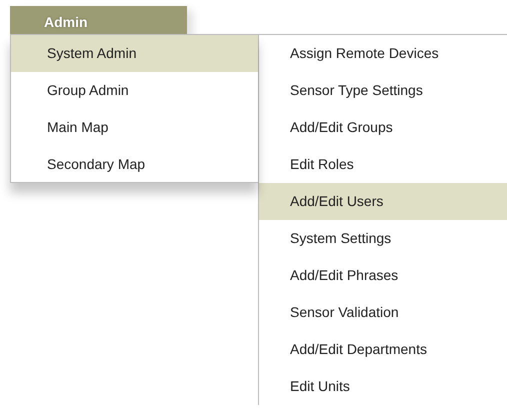 This screenshot has height=411, width=507. Describe the element at coordinates (383, 53) in the screenshot. I see `submenu-item: Assign Remote Devices` at that location.